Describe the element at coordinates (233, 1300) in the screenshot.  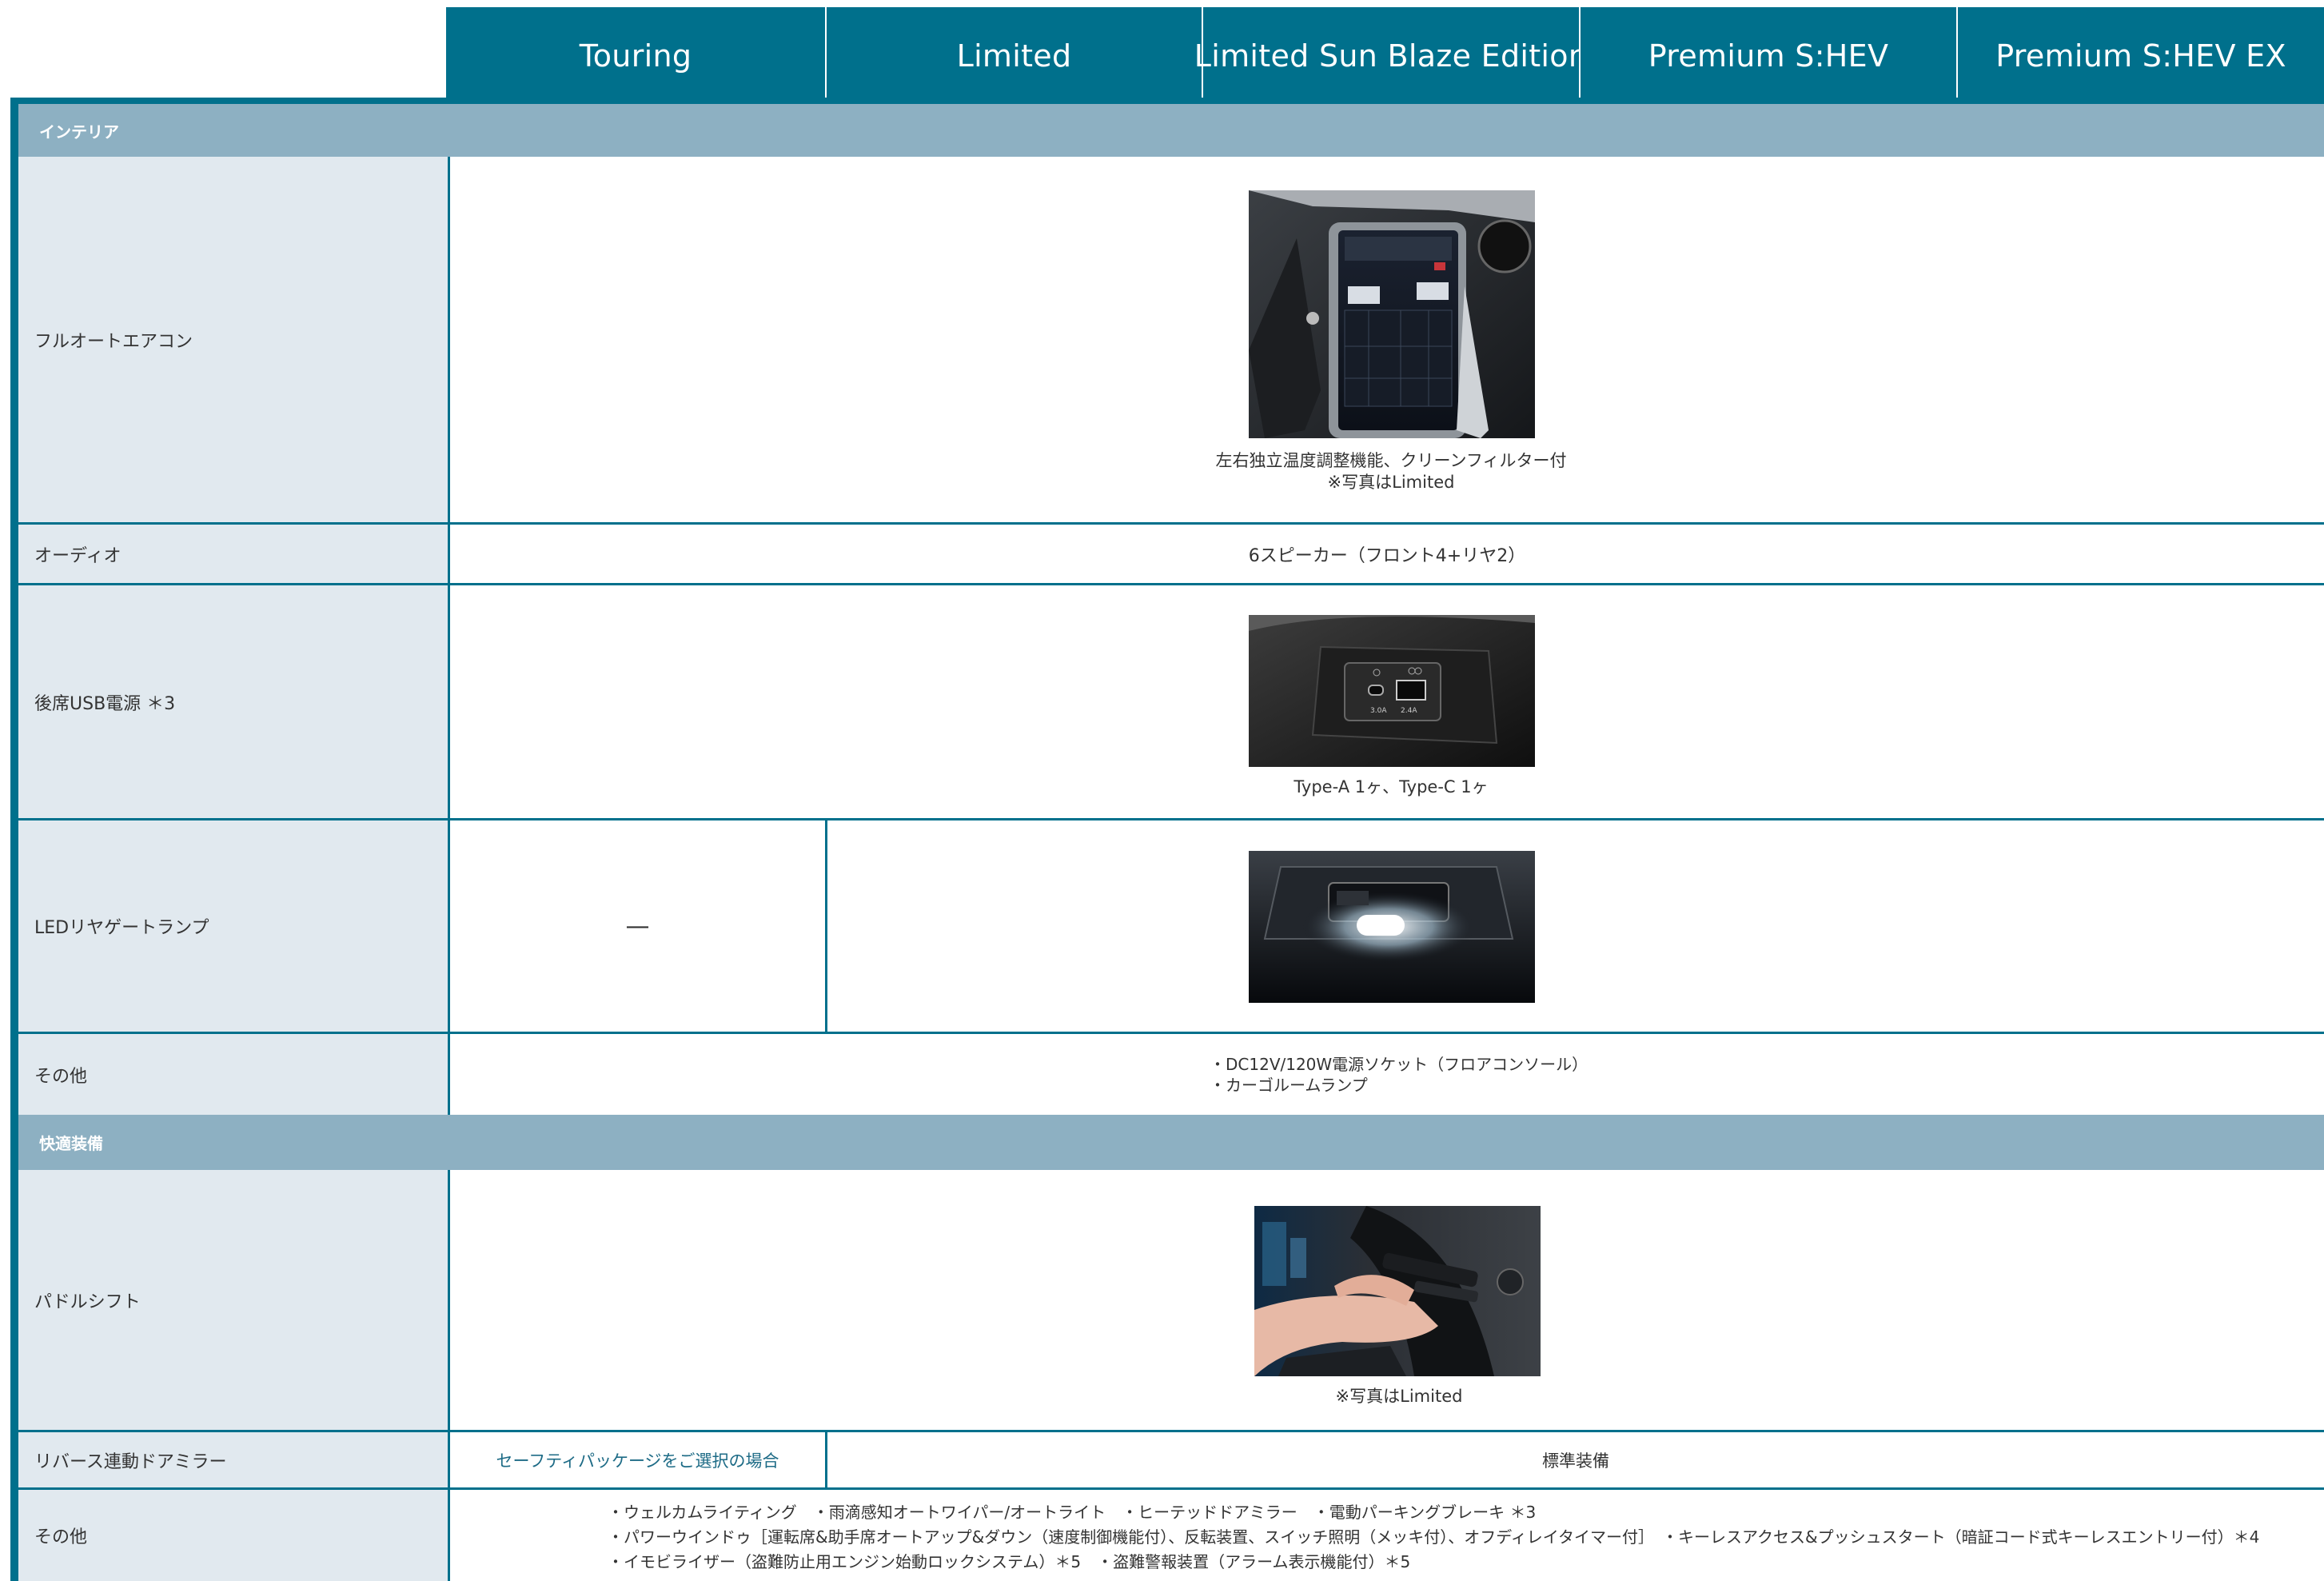
I see `row-label-paddle: パドルシフト` at that location.